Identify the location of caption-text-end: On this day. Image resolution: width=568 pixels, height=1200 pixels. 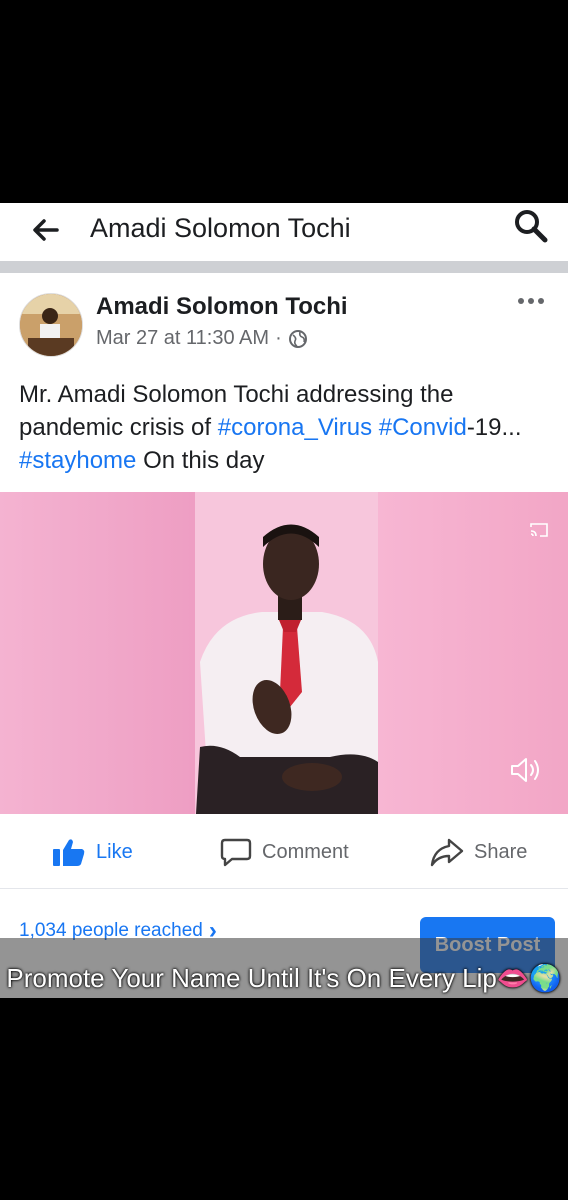
(200, 460).